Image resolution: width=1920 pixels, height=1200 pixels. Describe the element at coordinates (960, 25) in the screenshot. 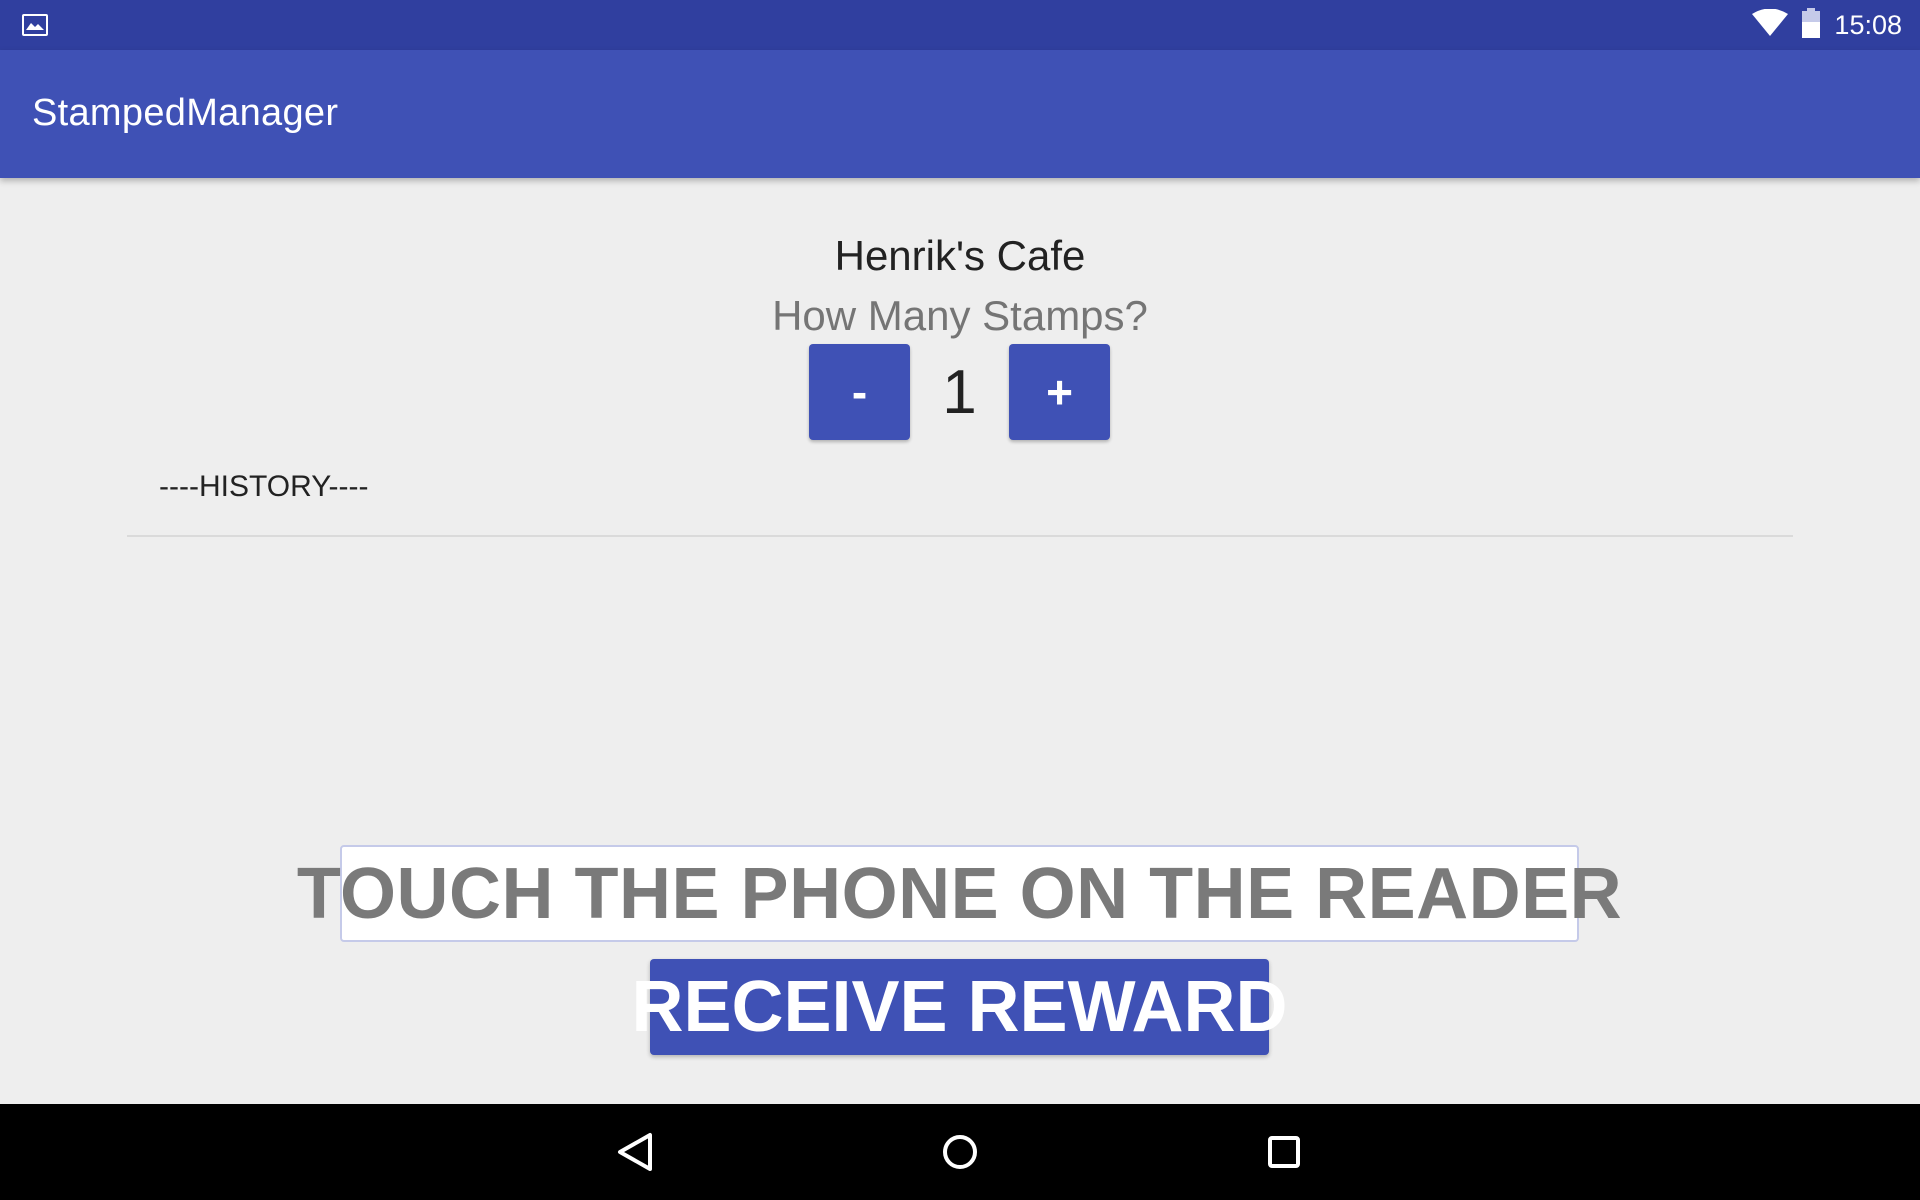

I see `status-bar: 15:08` at that location.